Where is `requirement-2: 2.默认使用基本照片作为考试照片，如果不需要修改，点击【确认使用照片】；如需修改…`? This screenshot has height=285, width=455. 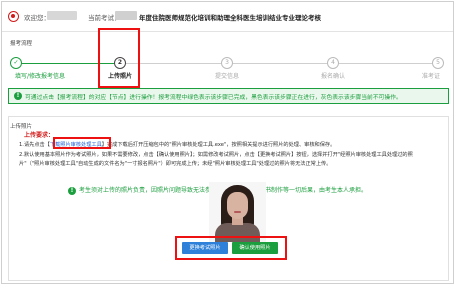
requirement-2: 2.默认使用基本照片作为考试照片，如果不需要修改，点击【确认使用照片】；如需修改… is located at coordinates (216, 155).